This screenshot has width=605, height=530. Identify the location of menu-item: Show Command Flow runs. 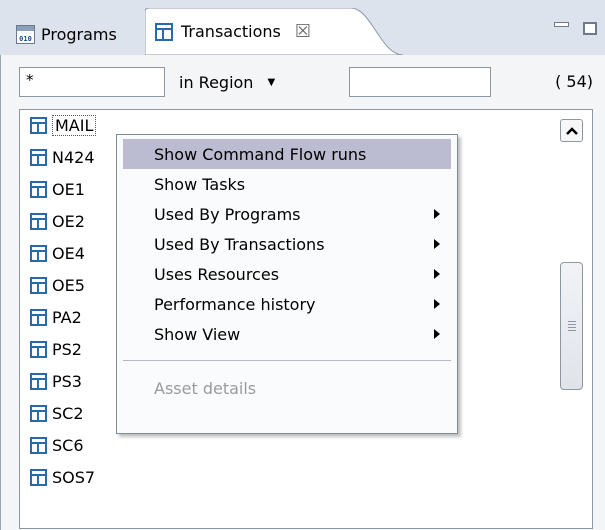
(287, 154).